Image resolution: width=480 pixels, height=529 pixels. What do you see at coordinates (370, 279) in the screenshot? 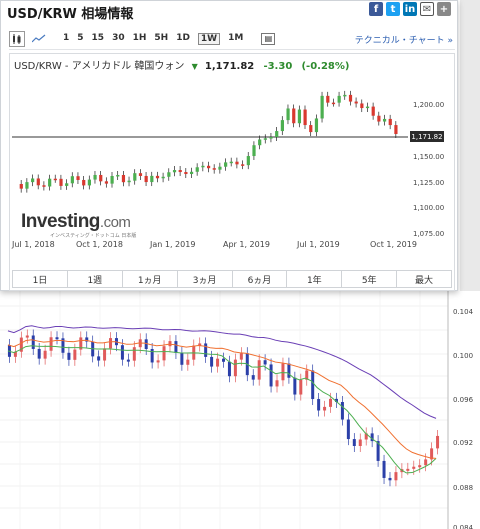
I see `period-5y: 5年` at bounding box center [370, 279].